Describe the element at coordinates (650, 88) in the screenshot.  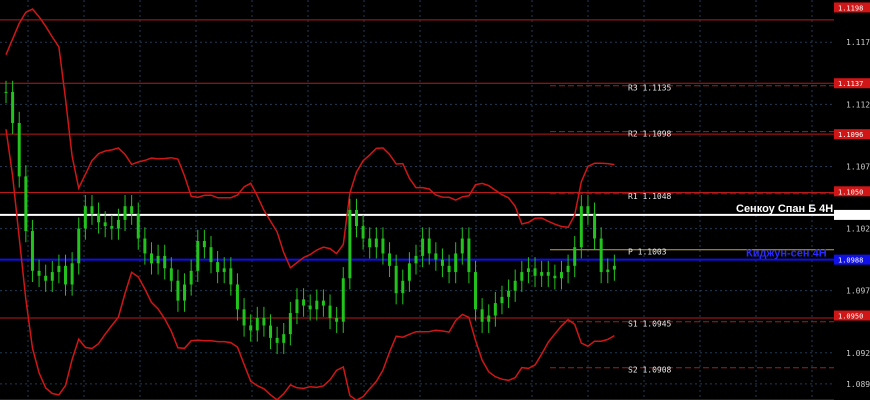
I see `pivot-label-r3: R3 1.1135` at that location.